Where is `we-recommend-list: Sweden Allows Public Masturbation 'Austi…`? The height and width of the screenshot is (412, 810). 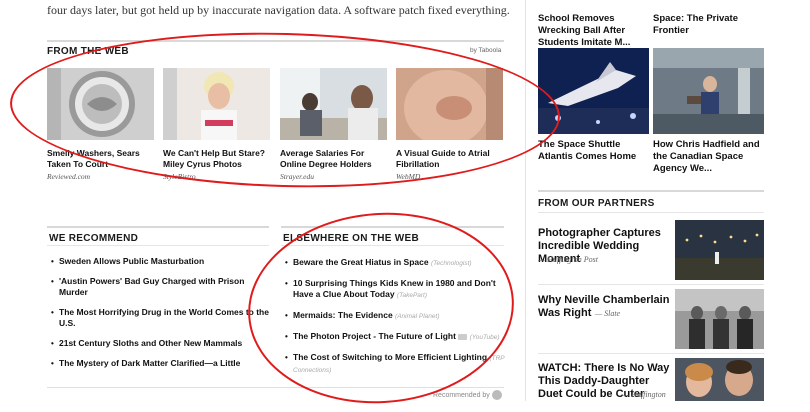
we-recommend-list: Sweden Allows Public Masturbation 'Austi… is located at coordinates (162, 312).